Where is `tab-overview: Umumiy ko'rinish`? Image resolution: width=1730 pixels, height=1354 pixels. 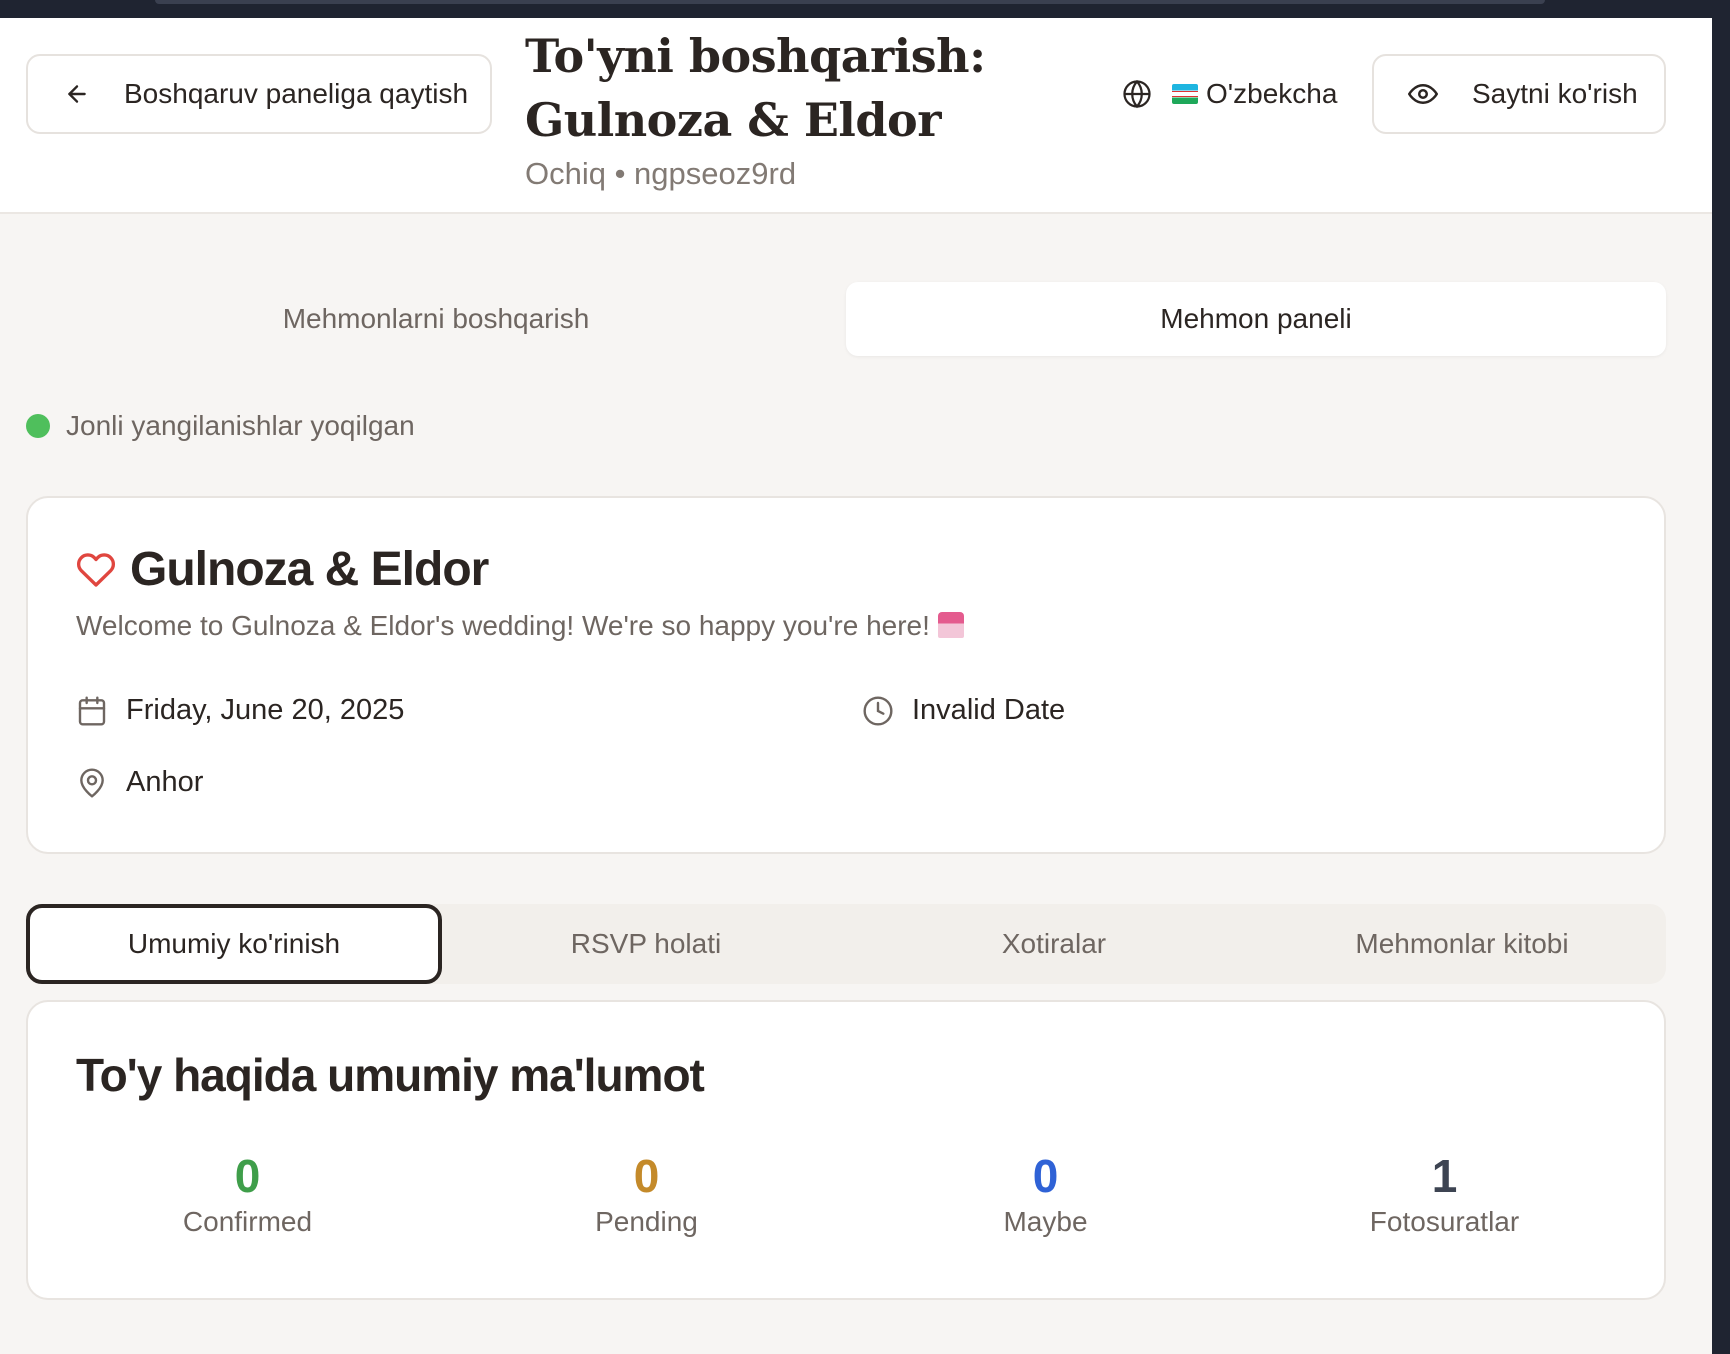 tab-overview: Umumiy ko'rinish is located at coordinates (234, 944).